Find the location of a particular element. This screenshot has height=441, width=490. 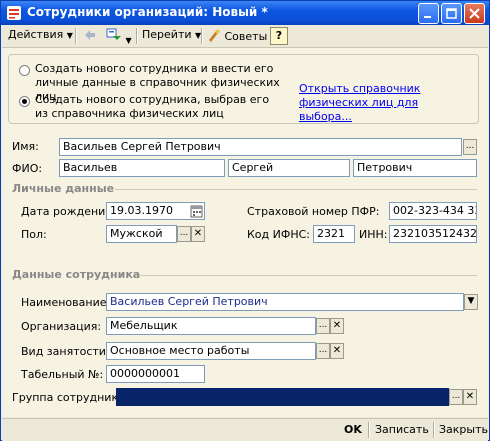

radio-selected-dot is located at coordinates (24, 101).